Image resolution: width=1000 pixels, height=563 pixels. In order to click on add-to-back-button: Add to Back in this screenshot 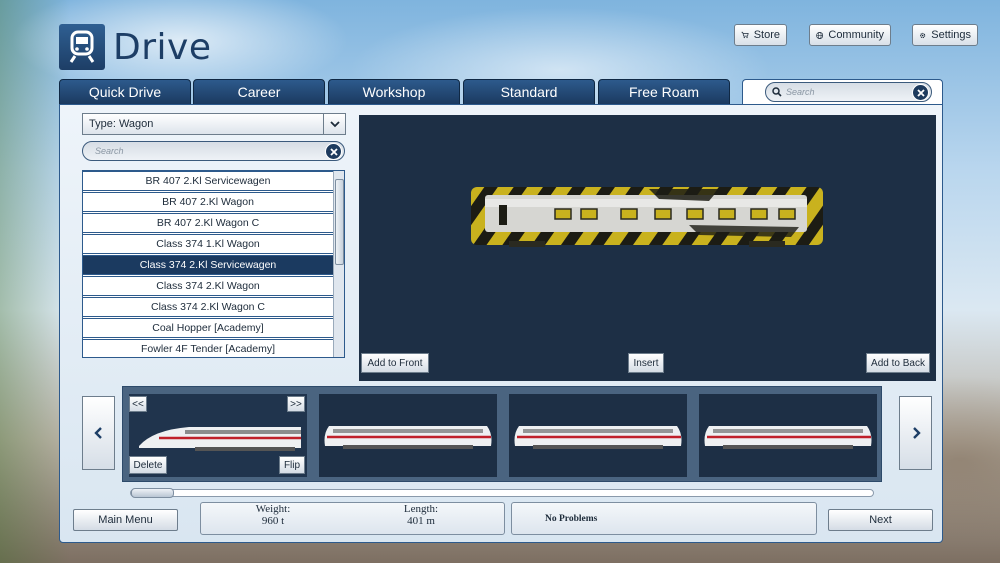, I will do `click(898, 363)`.